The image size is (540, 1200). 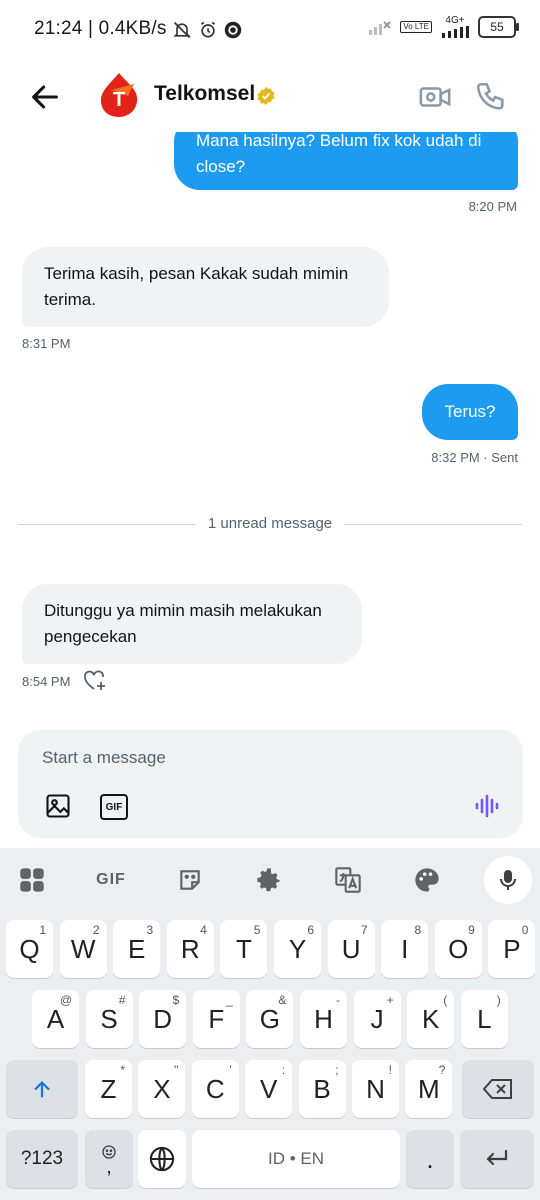 I want to click on key-t: T5, so click(x=244, y=949).